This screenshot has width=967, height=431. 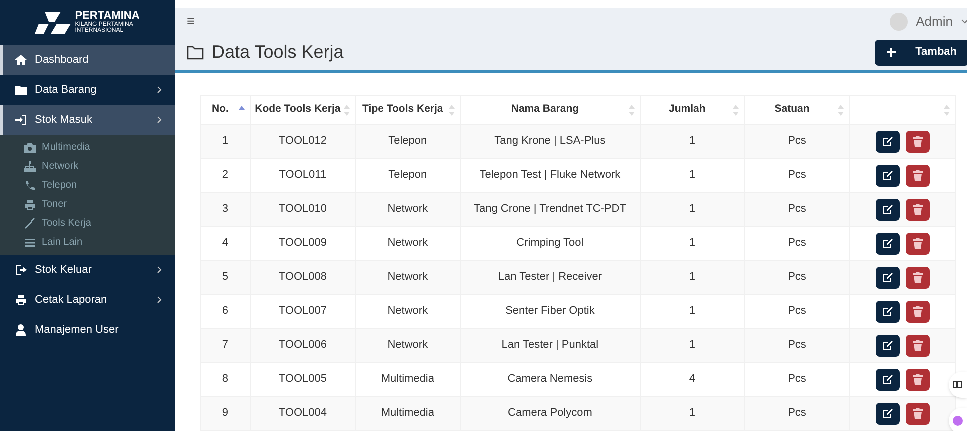 What do you see at coordinates (692, 110) in the screenshot?
I see `column-header: Jumlah` at bounding box center [692, 110].